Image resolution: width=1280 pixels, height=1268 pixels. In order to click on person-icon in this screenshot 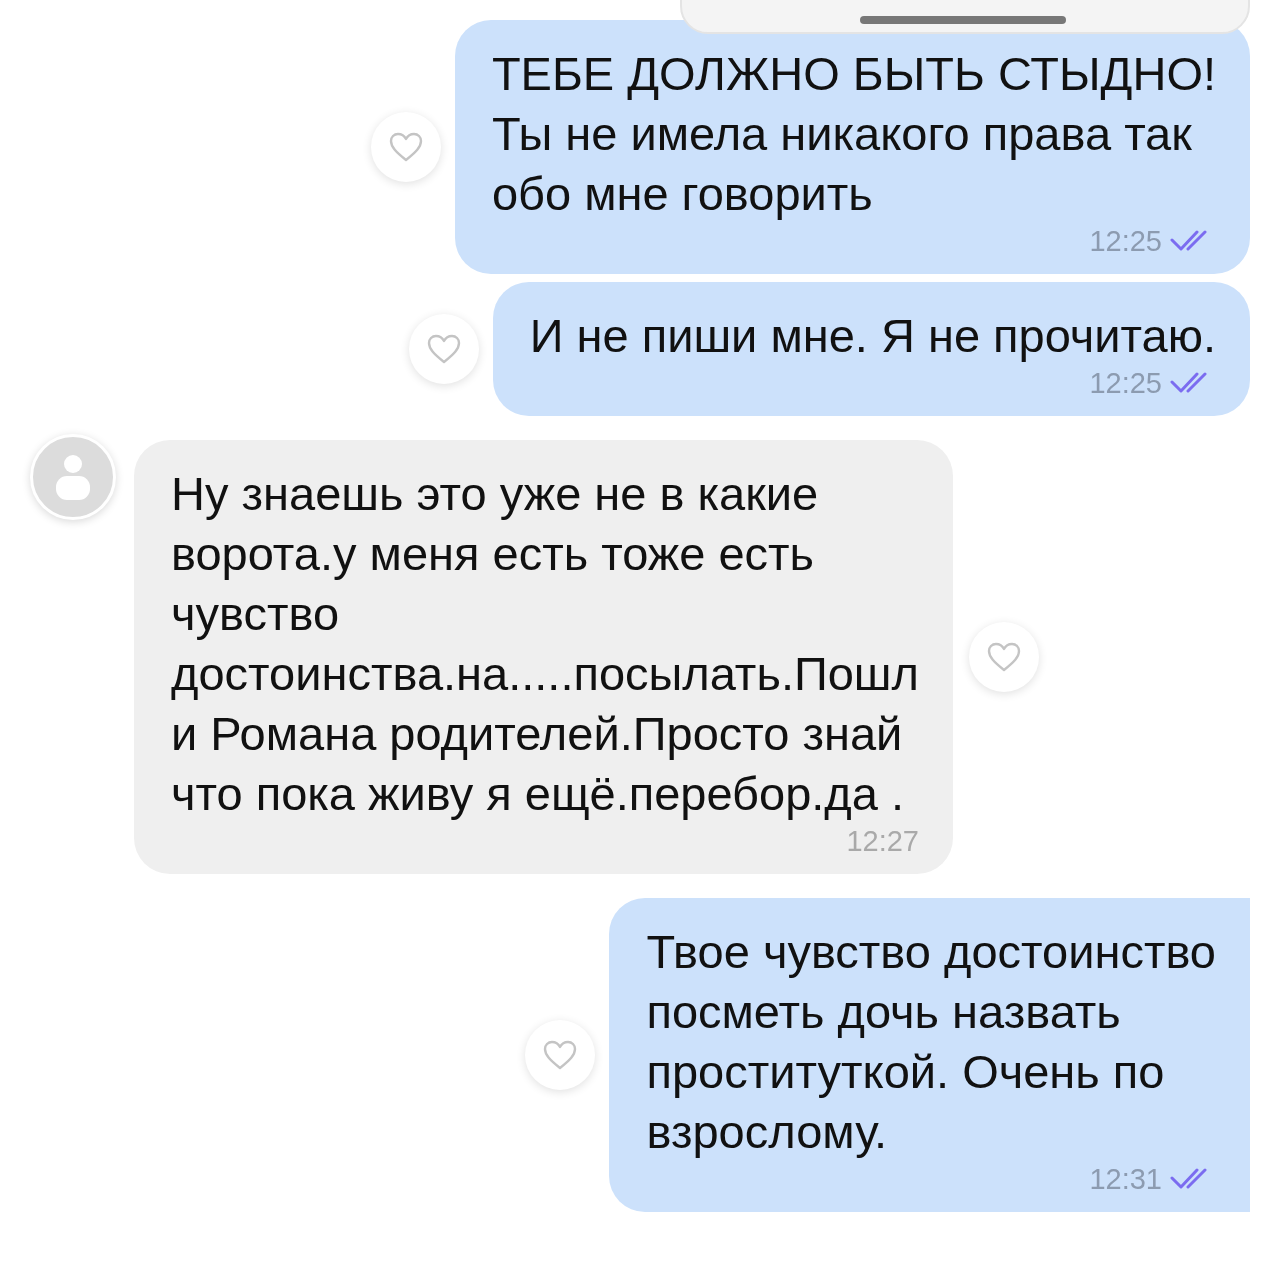, I will do `click(73, 477)`.